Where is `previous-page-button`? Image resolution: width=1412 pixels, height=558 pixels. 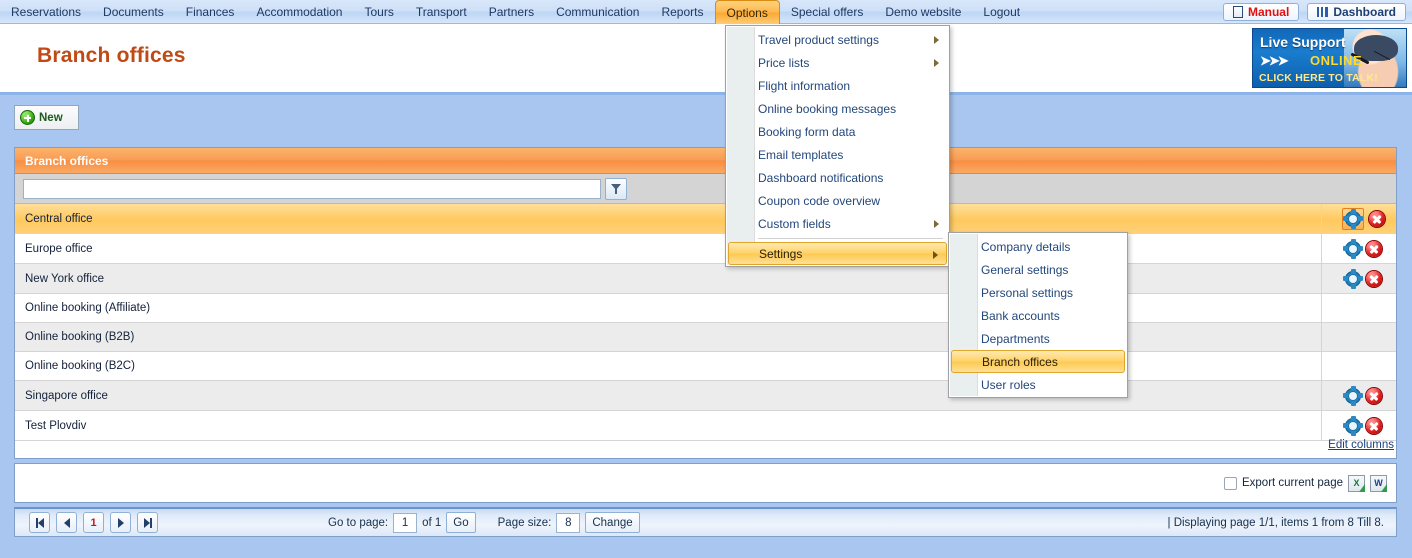 previous-page-button is located at coordinates (66, 522).